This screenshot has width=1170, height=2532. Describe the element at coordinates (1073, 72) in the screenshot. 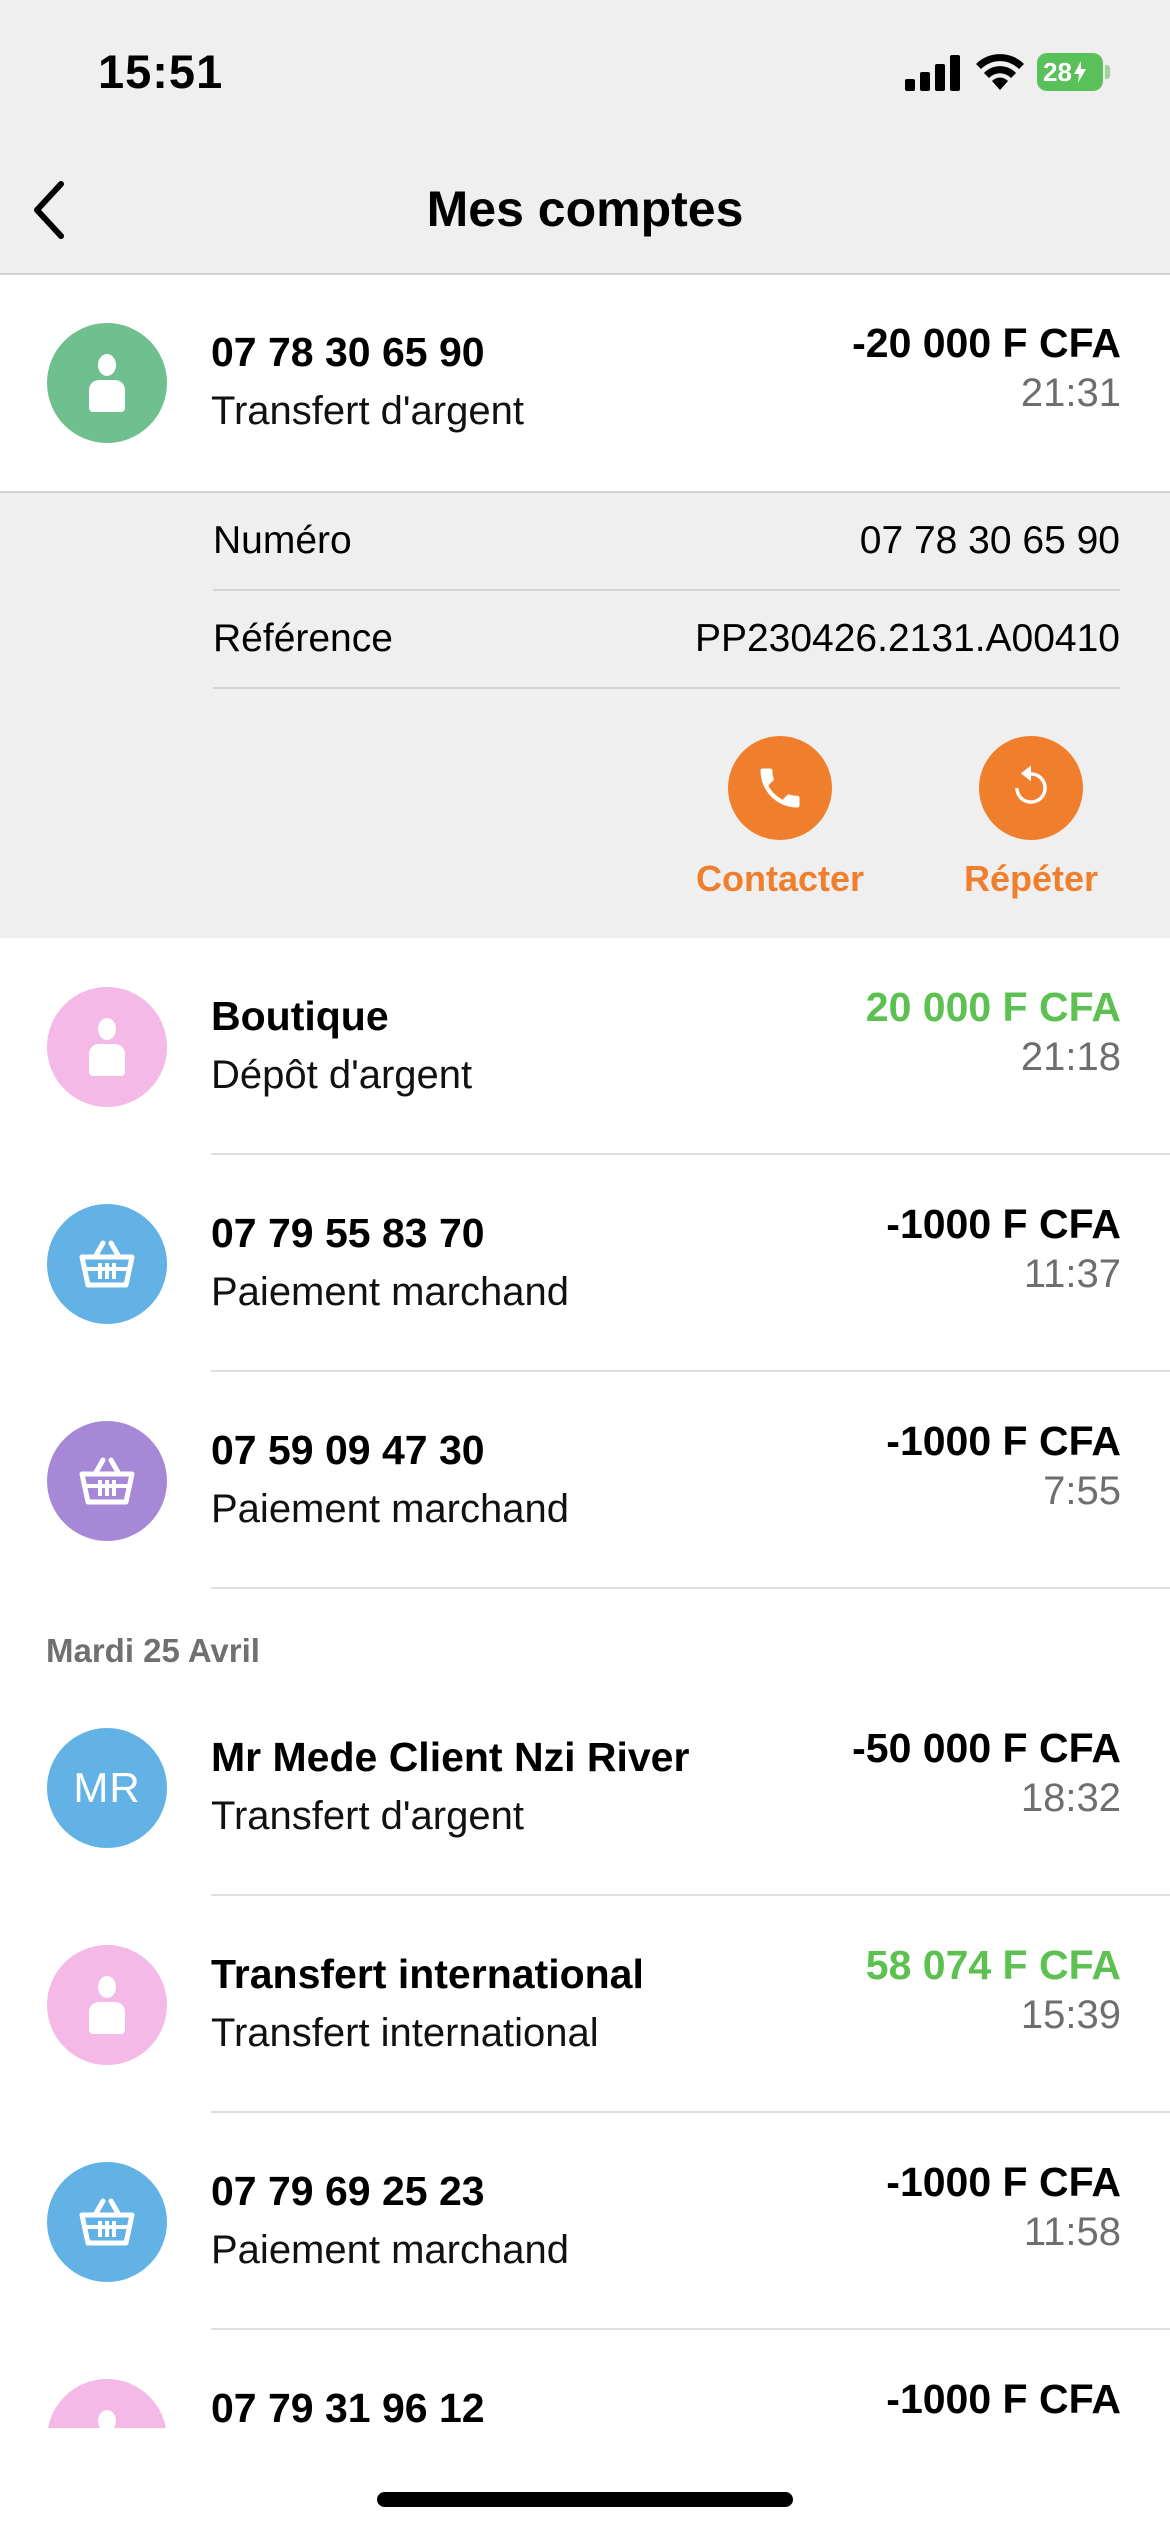

I see `battery-icon: 28` at that location.